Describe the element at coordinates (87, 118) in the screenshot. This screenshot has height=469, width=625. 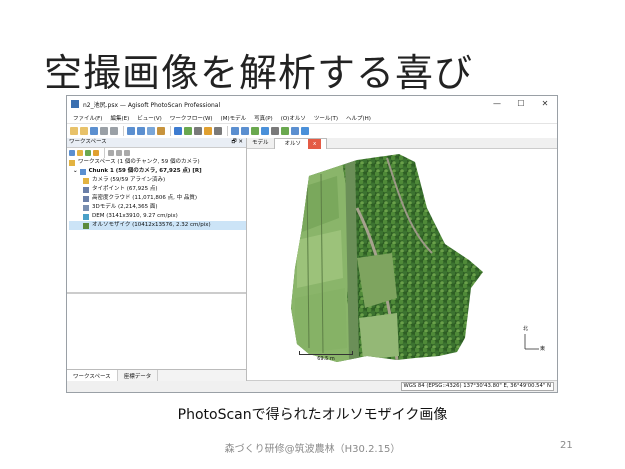
I see `menu-file: ファイル(F)` at that location.